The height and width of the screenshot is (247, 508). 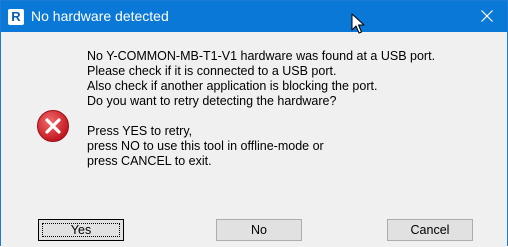 I want to click on yes-button-label: Yes, so click(x=81, y=230).